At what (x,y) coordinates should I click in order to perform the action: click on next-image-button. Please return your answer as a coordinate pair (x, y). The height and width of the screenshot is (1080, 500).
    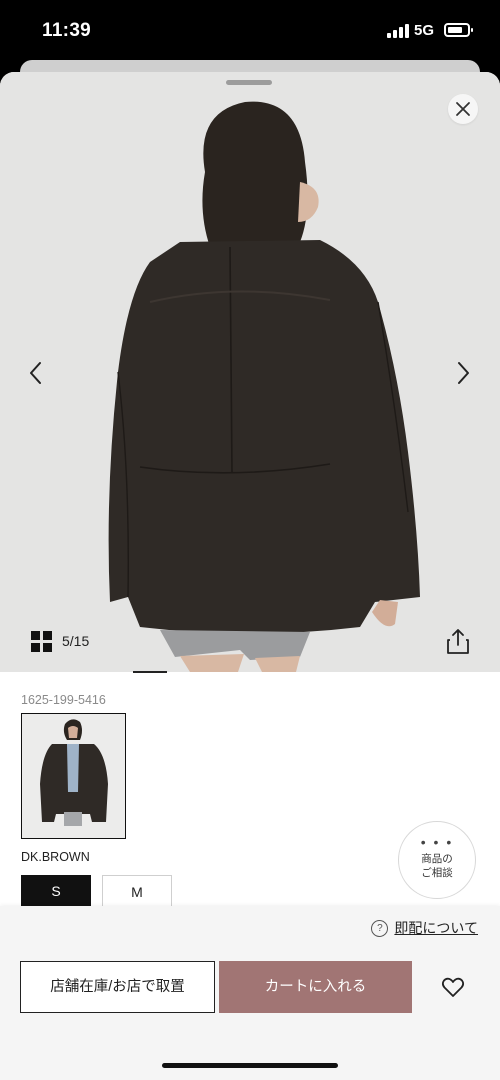
    Looking at the image, I should click on (463, 373).